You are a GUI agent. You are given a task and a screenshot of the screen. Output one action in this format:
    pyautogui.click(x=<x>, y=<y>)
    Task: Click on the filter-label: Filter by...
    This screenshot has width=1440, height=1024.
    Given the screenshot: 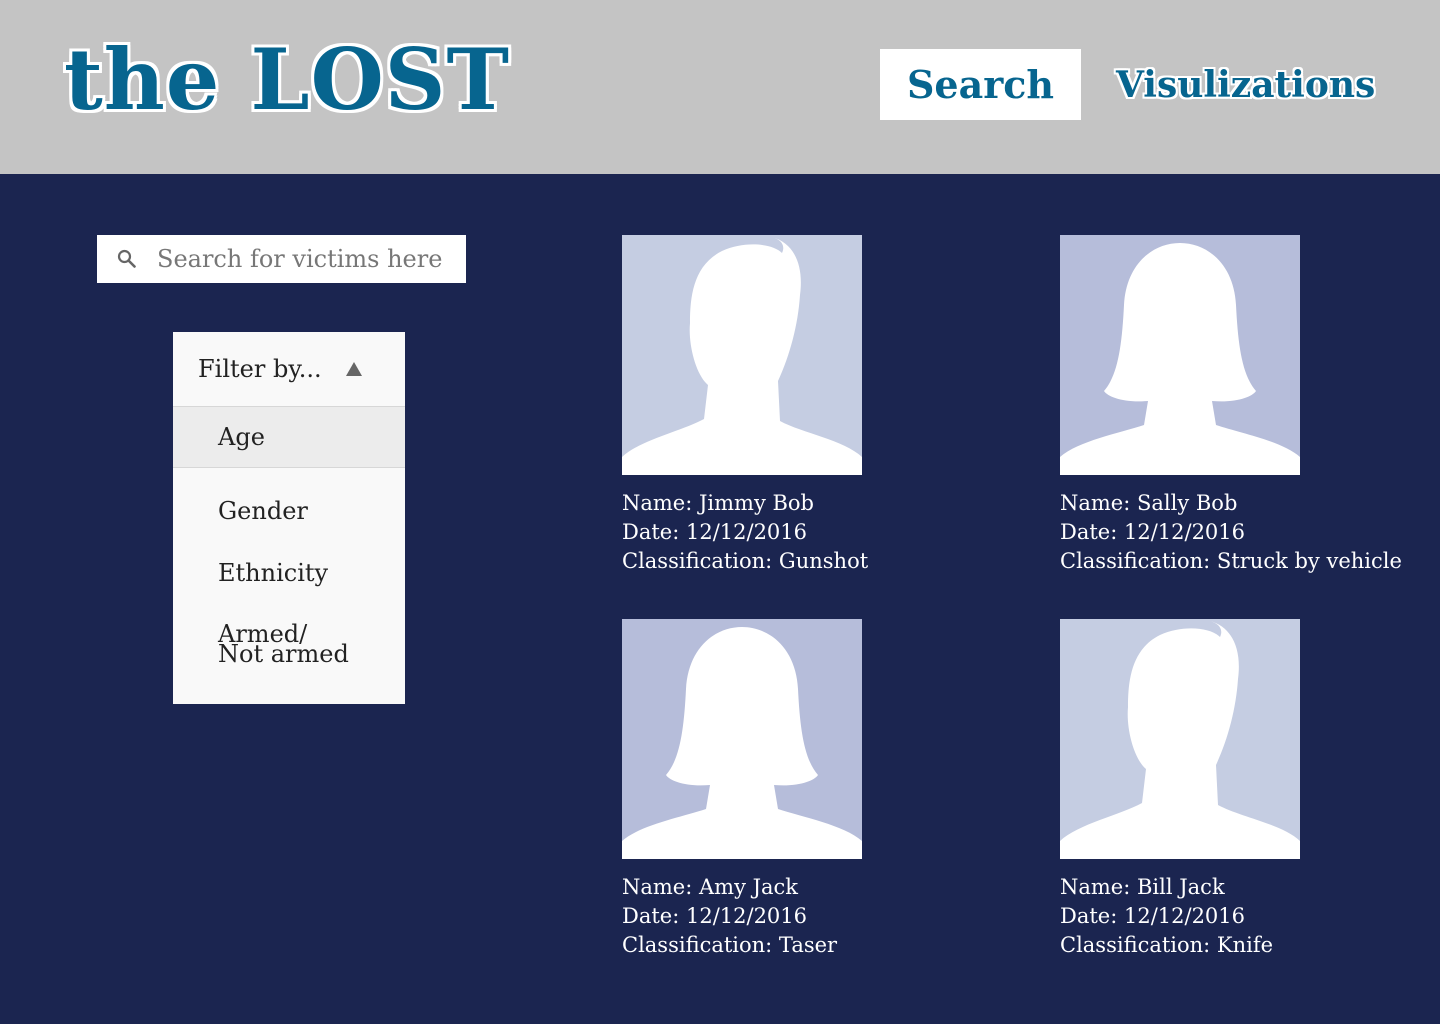 What is the action you would take?
    pyautogui.click(x=260, y=369)
    